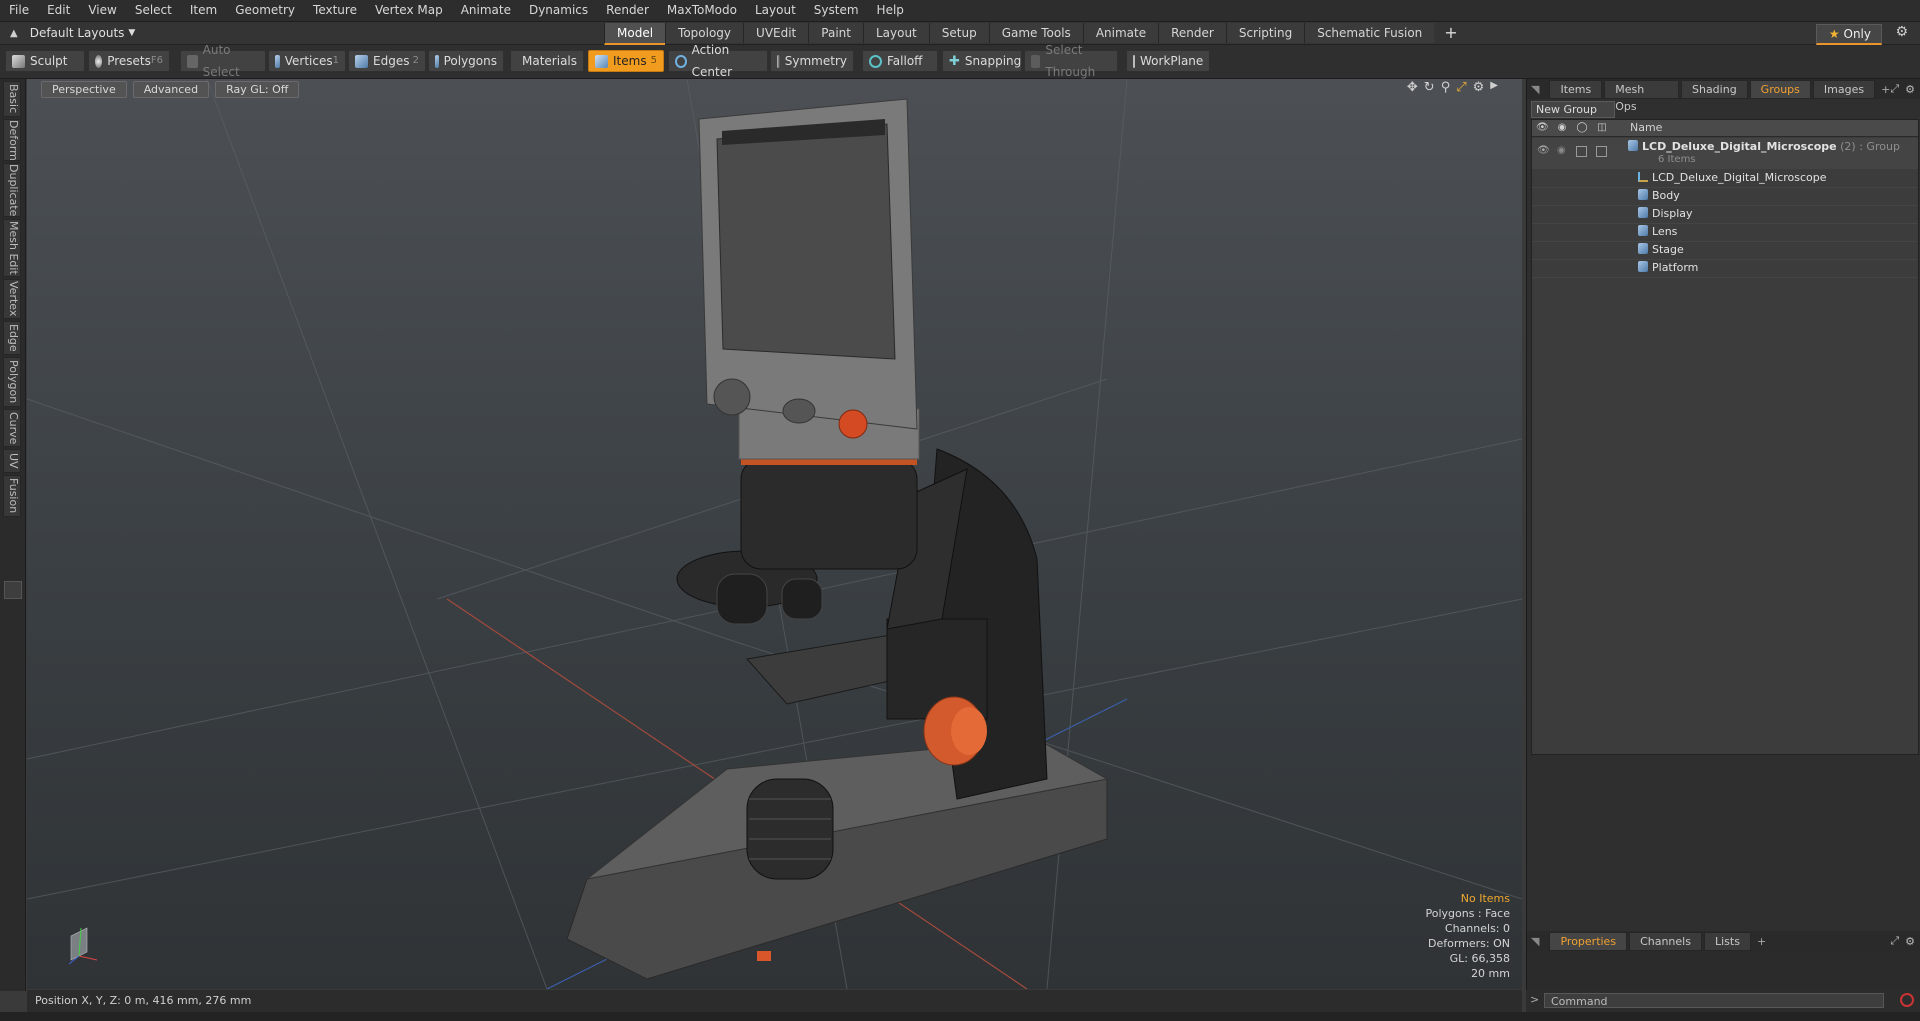  Describe the element at coordinates (102, 10) in the screenshot. I see `menu-view: View` at that location.